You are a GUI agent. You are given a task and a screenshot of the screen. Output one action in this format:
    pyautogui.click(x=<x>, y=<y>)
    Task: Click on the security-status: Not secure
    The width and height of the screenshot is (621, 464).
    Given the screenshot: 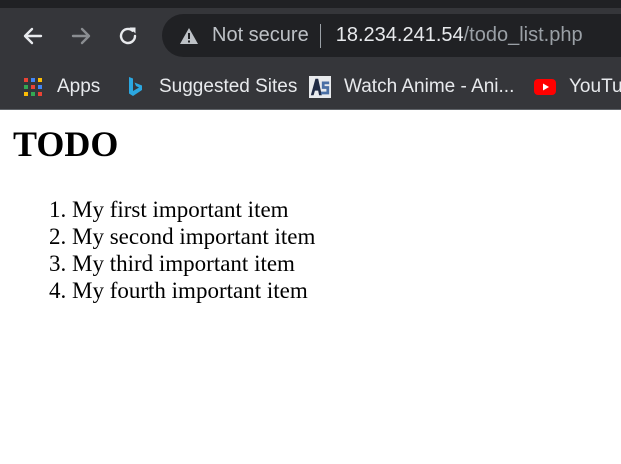 What is the action you would take?
    pyautogui.click(x=260, y=35)
    